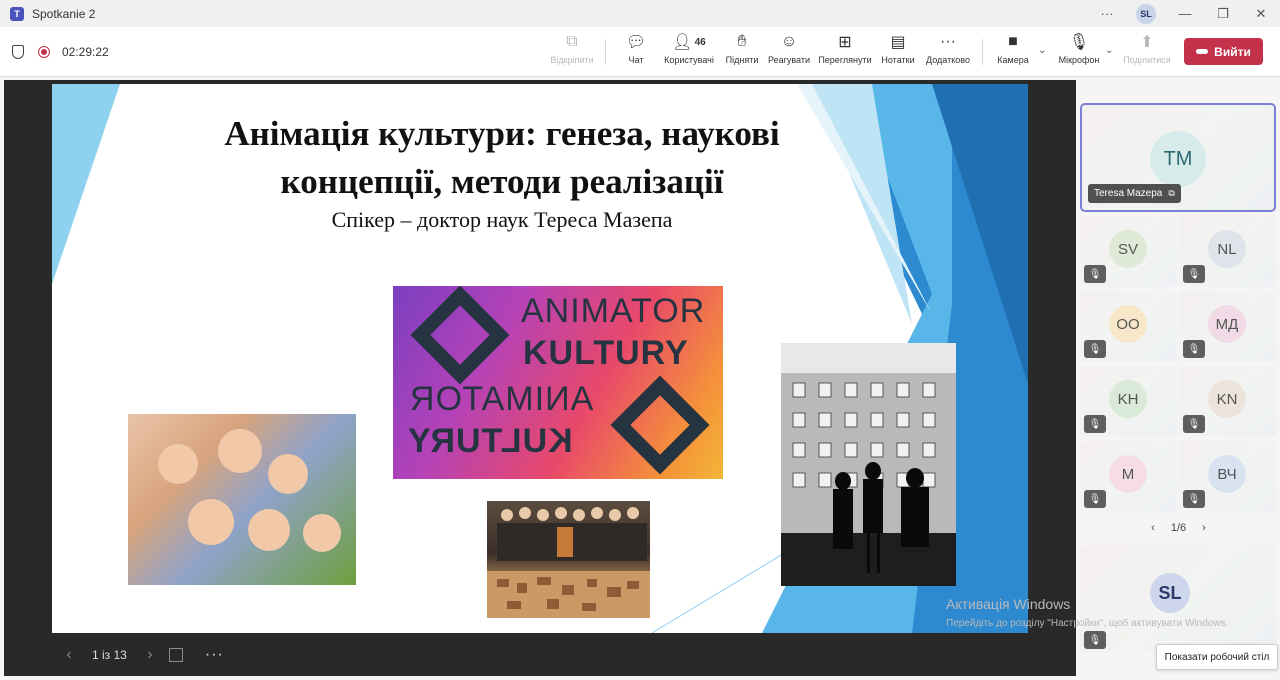 The width and height of the screenshot is (1280, 680). What do you see at coordinates (1227, 399) in the screenshot?
I see `avatar: KN` at bounding box center [1227, 399].